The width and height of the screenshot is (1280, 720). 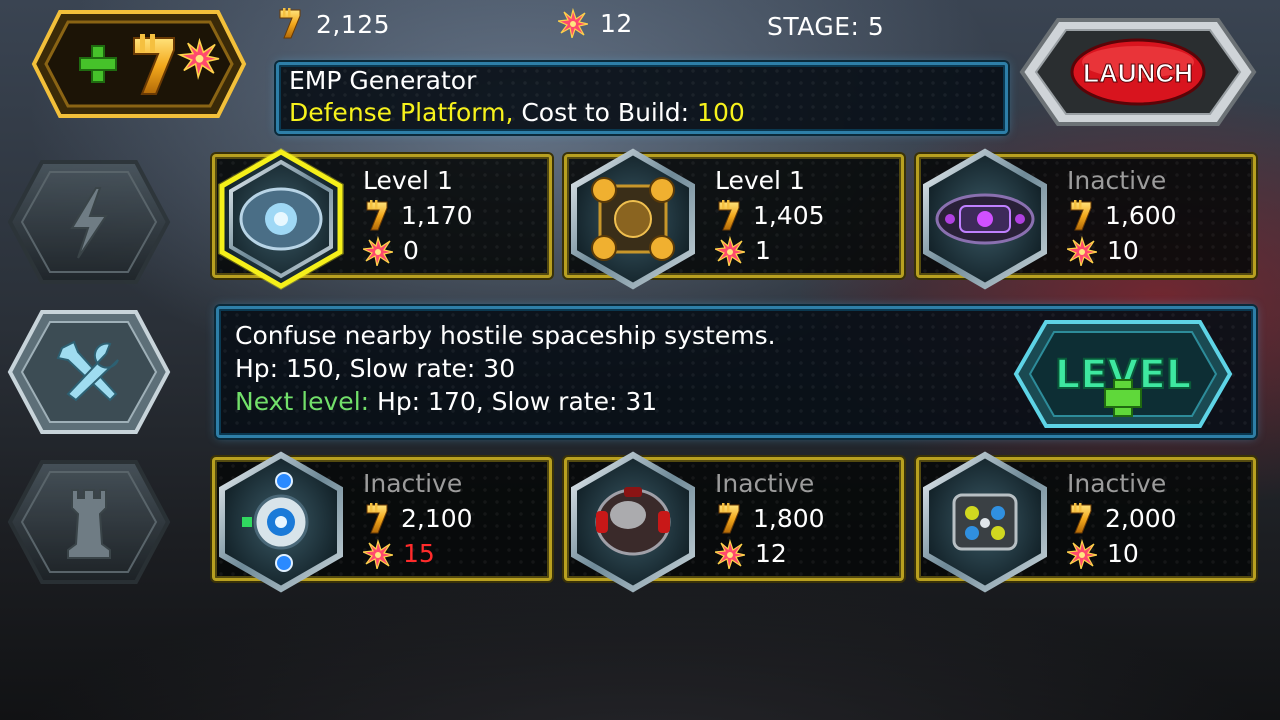 I want to click on orb-tower-icon, so click(x=281, y=522).